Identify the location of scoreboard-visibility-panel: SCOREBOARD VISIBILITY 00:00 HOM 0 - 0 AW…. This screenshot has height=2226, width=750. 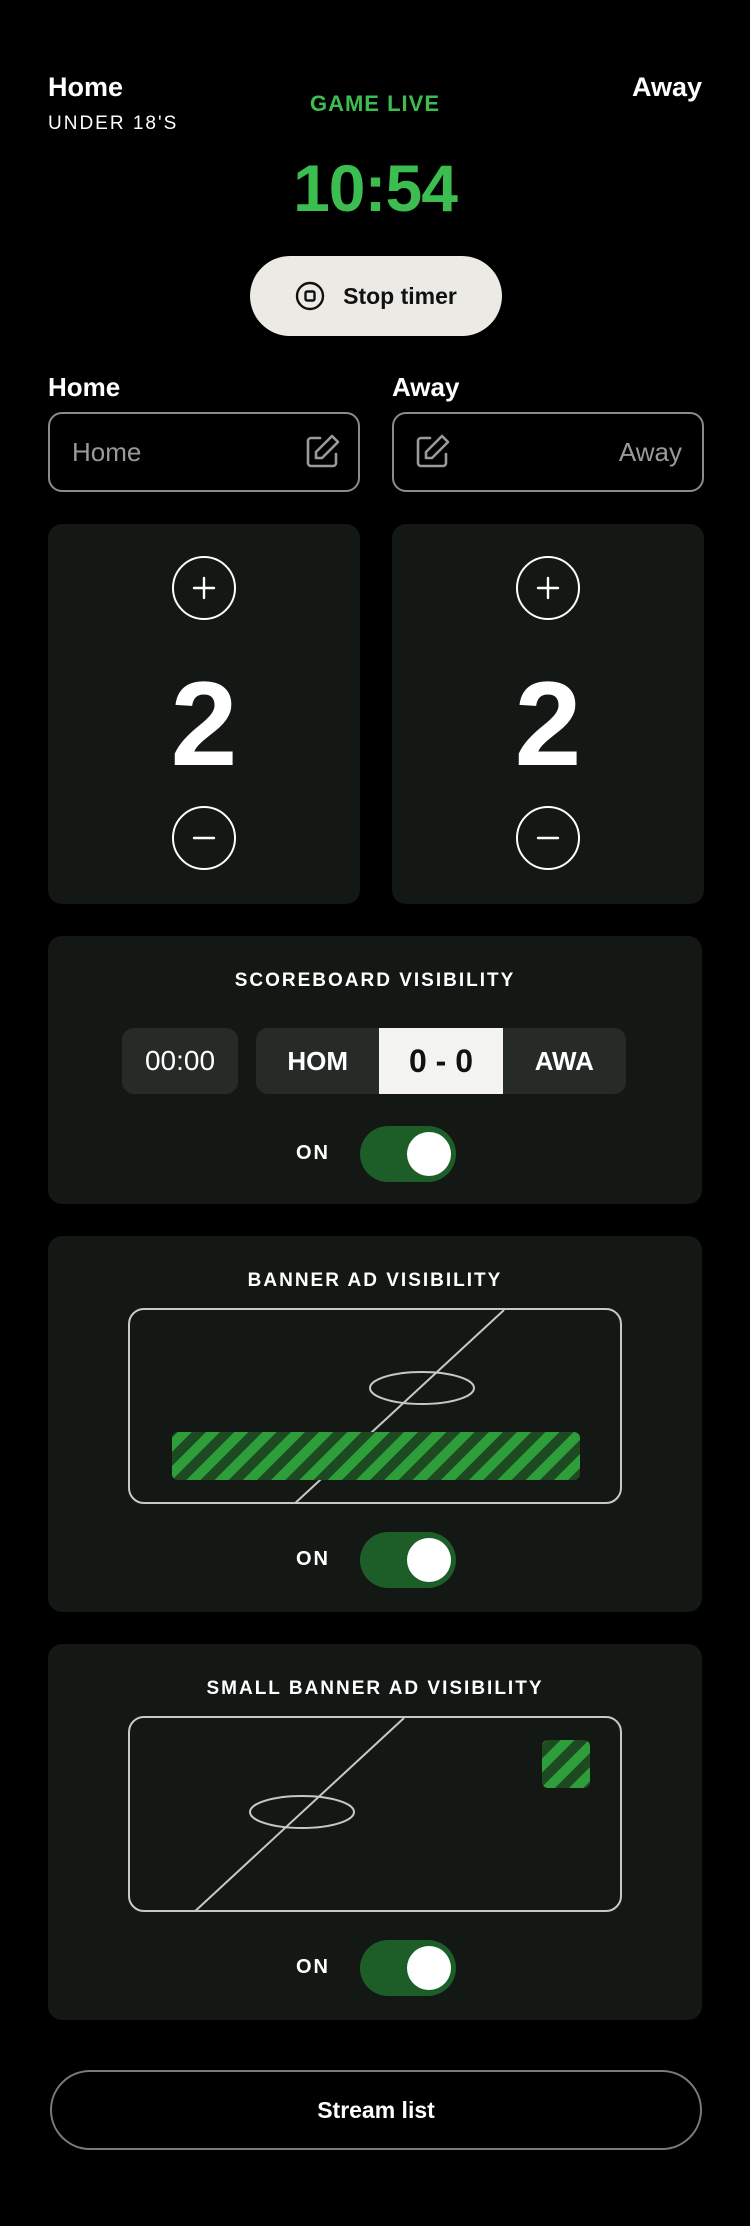
(375, 1070).